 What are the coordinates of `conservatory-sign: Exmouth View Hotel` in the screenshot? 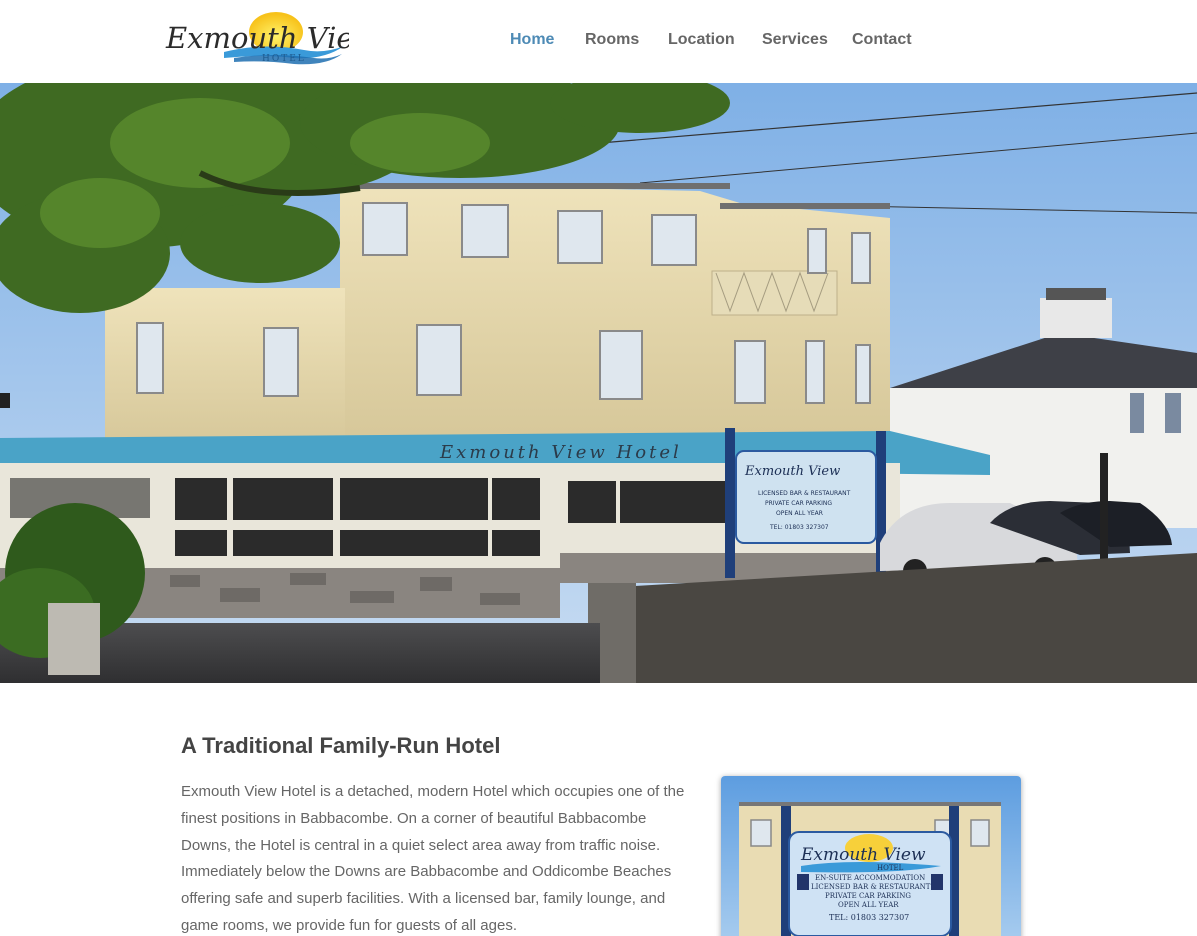 It's located at (560, 452).